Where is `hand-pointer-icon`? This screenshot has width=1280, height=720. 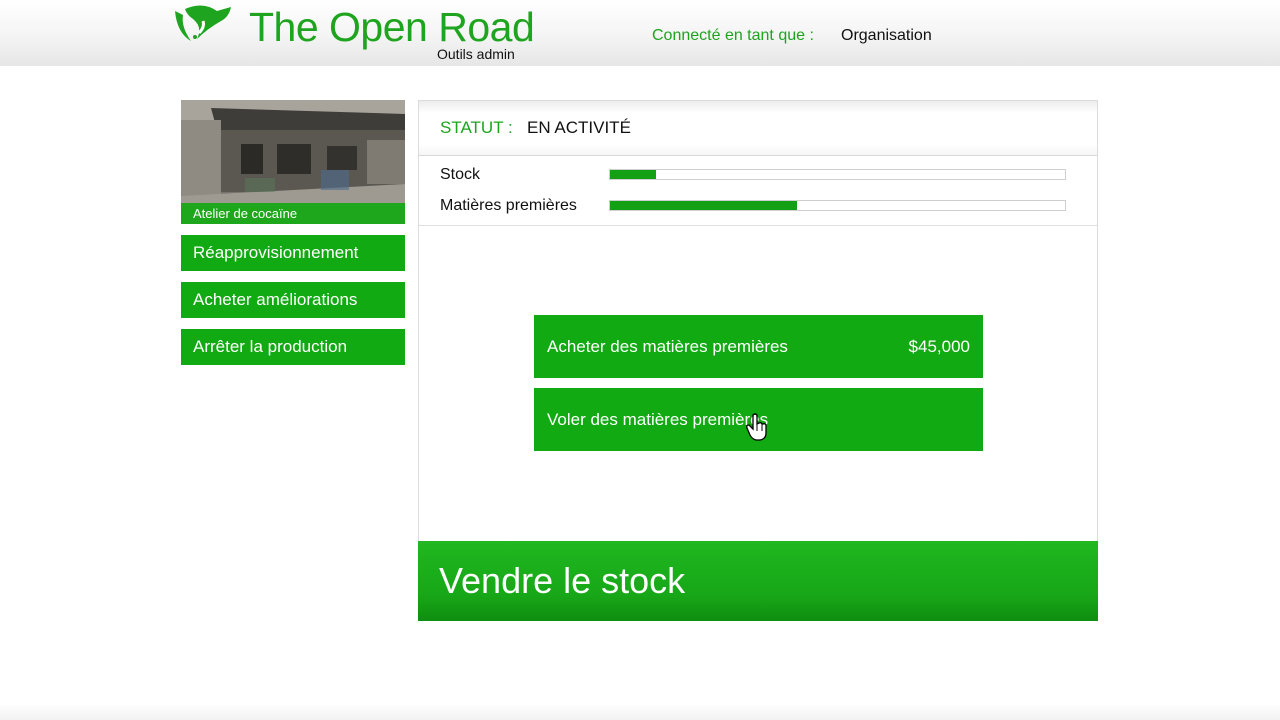
hand-pointer-icon is located at coordinates (756, 427).